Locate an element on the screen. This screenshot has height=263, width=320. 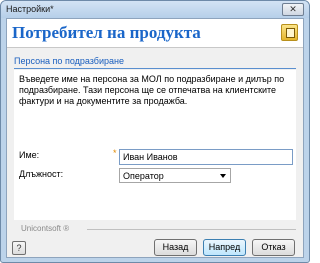
required-mark: * is located at coordinates (115, 153).